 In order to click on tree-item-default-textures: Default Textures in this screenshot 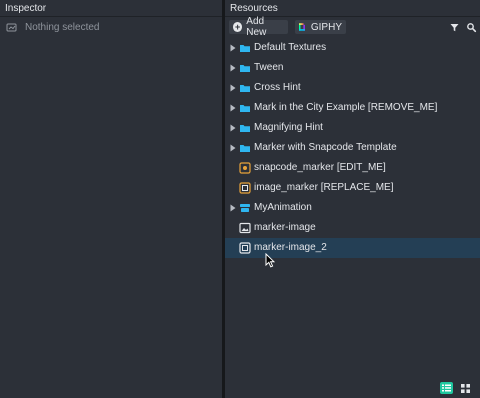, I will do `click(352, 48)`.